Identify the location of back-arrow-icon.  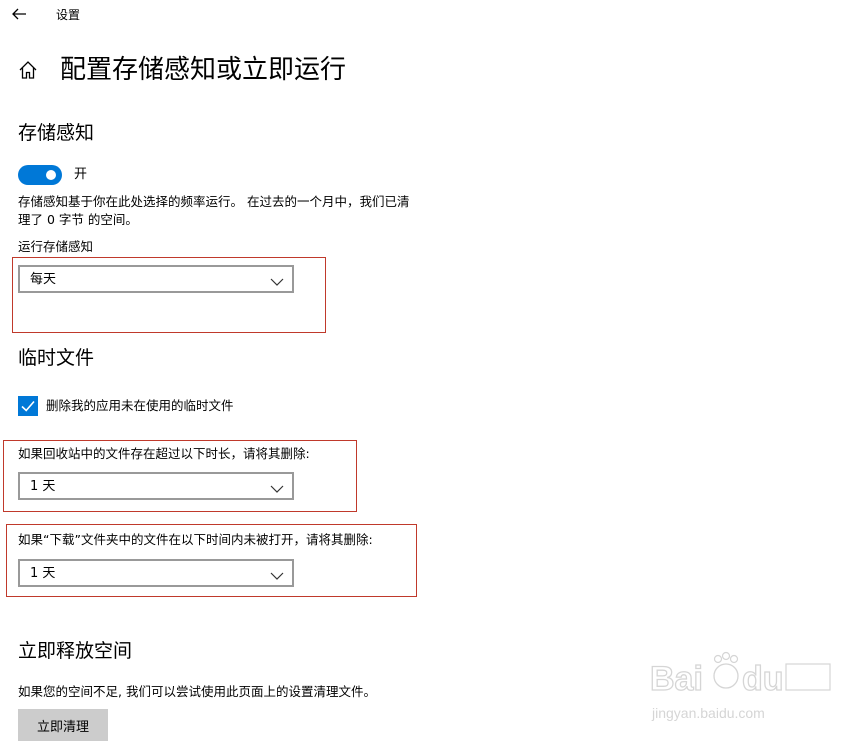
(19, 14).